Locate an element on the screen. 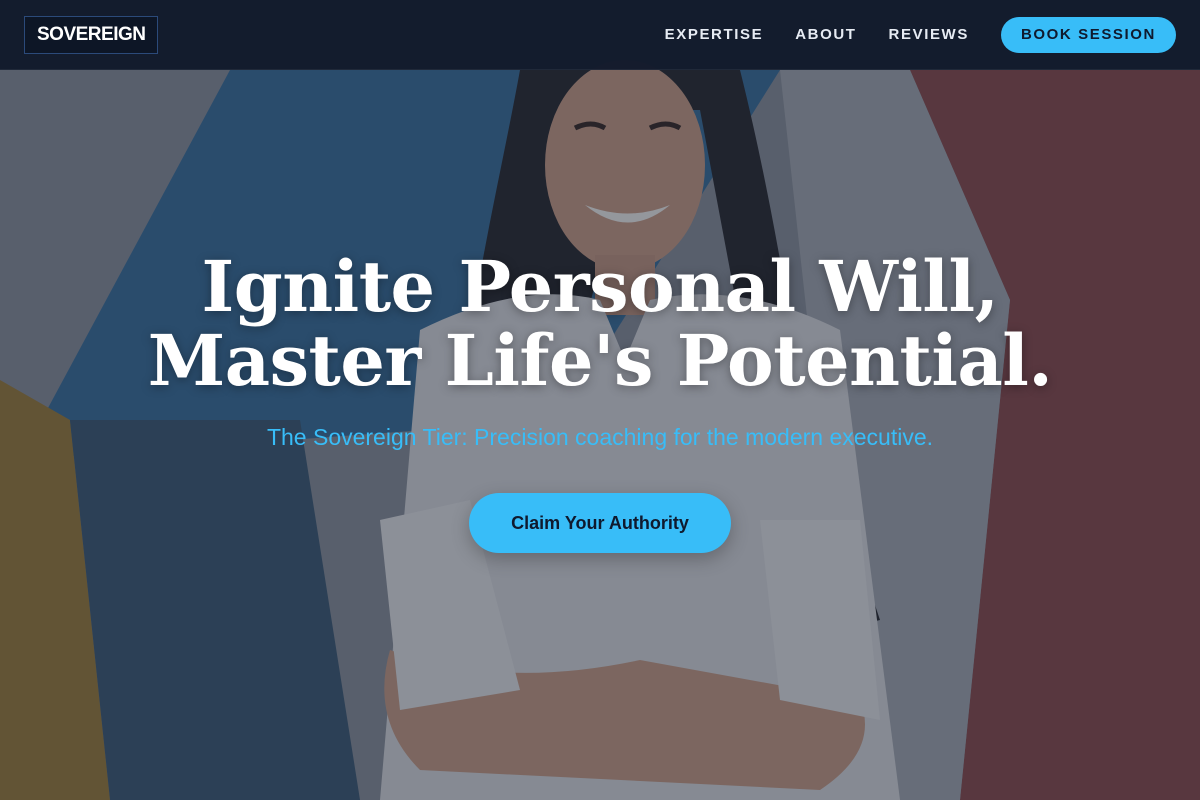 The width and height of the screenshot is (1200, 800). book-session-button: BOOK SESSION is located at coordinates (1088, 34).